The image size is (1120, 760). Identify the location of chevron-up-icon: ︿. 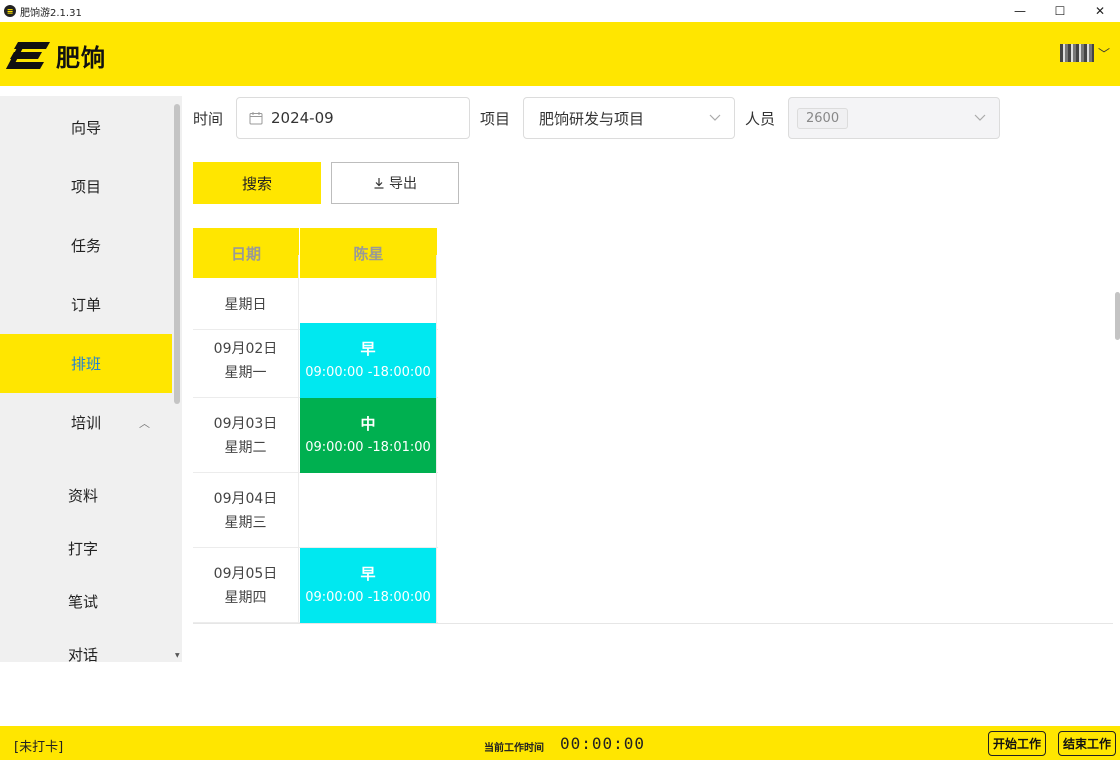
(144, 423).